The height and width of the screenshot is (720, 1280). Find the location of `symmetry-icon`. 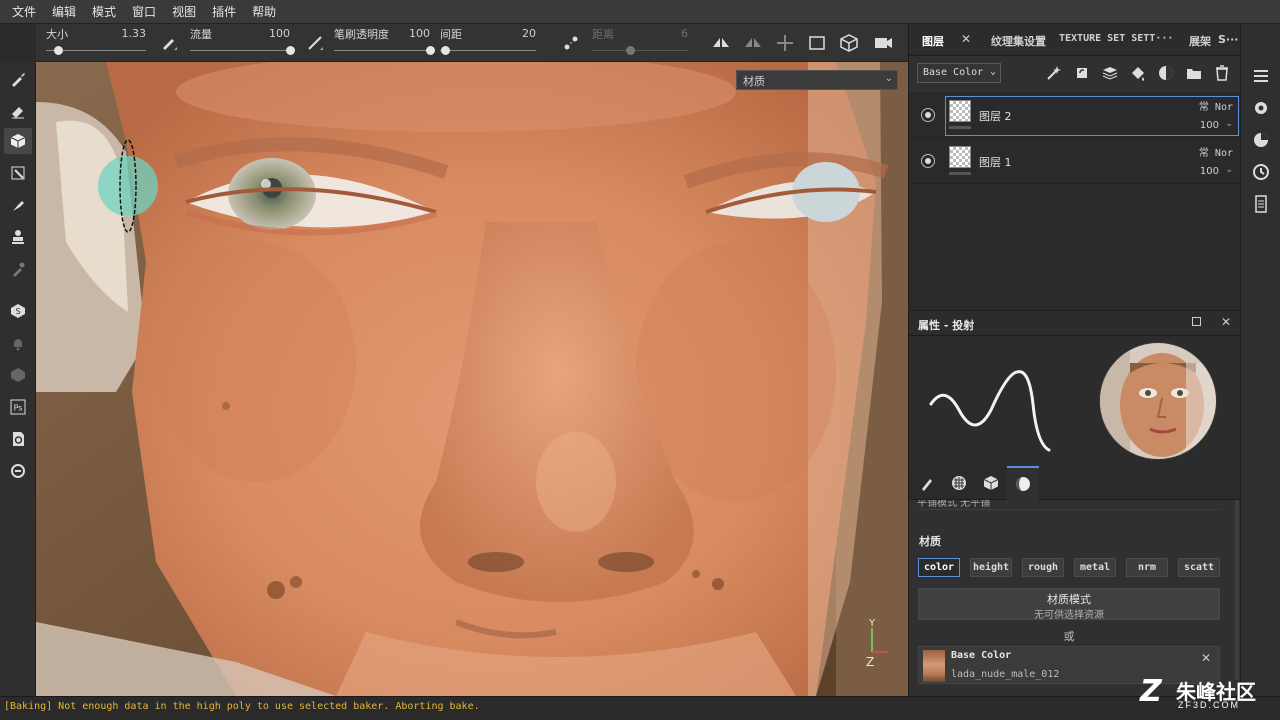

symmetry-icon is located at coordinates (721, 43).